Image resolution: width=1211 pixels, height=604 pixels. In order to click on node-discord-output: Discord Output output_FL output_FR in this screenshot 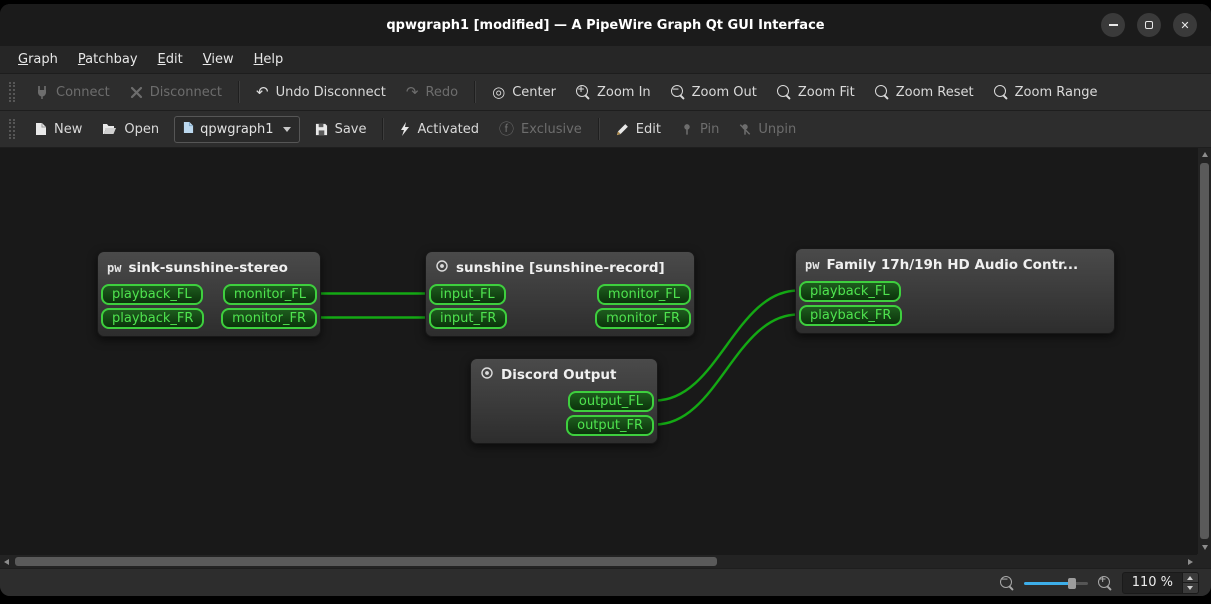, I will do `click(564, 401)`.